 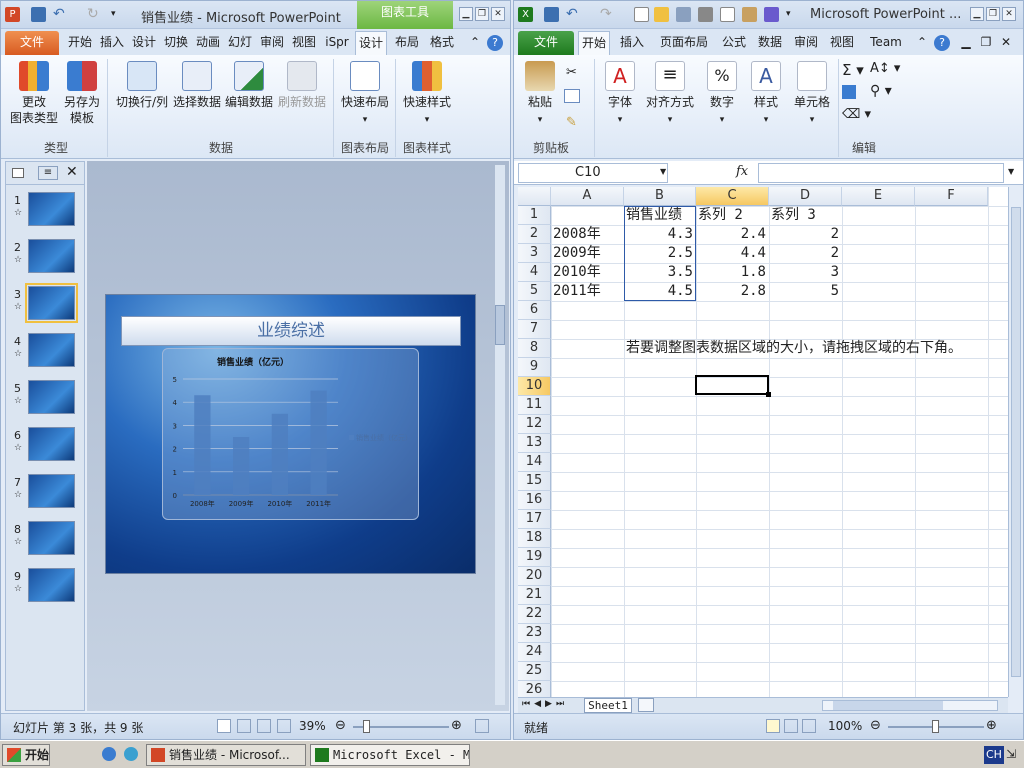 What do you see at coordinates (80, 43) in the screenshot?
I see `tab-home: 开始` at bounding box center [80, 43].